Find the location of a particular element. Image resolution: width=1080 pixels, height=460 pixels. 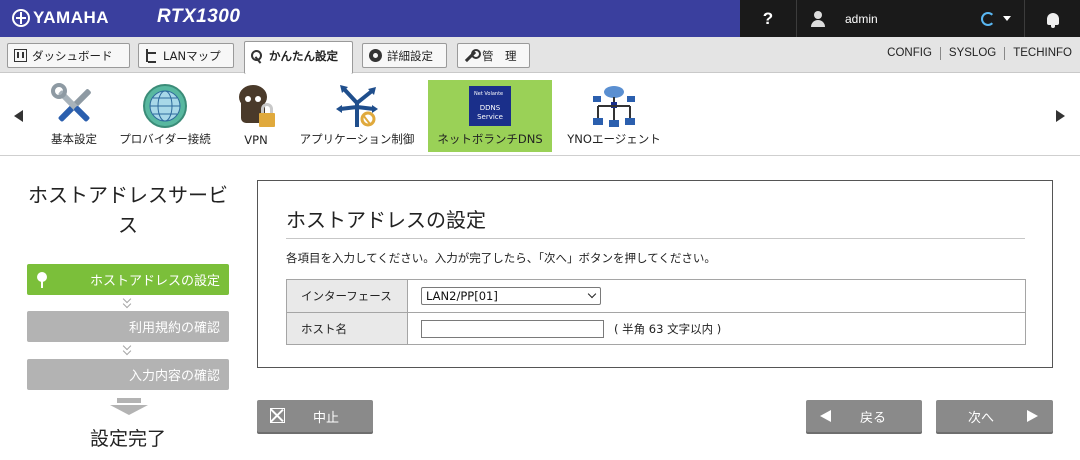

interface-select: LAN2/PP[01] is located at coordinates (511, 296).